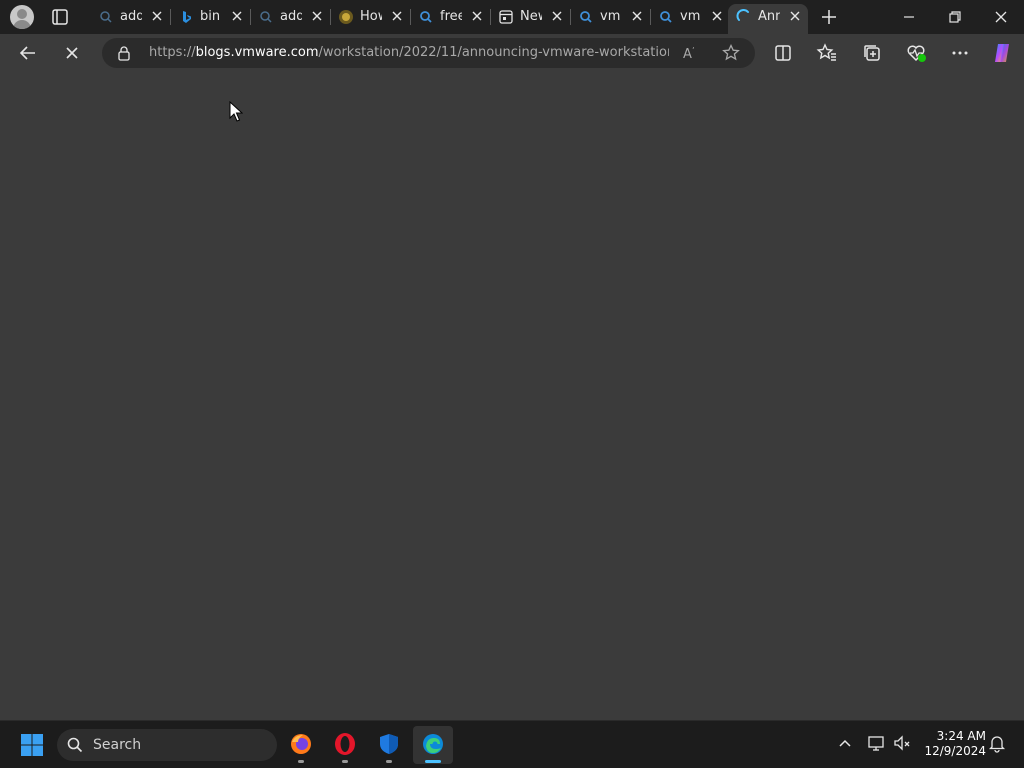  I want to click on svg-text: A, so click(687, 54).